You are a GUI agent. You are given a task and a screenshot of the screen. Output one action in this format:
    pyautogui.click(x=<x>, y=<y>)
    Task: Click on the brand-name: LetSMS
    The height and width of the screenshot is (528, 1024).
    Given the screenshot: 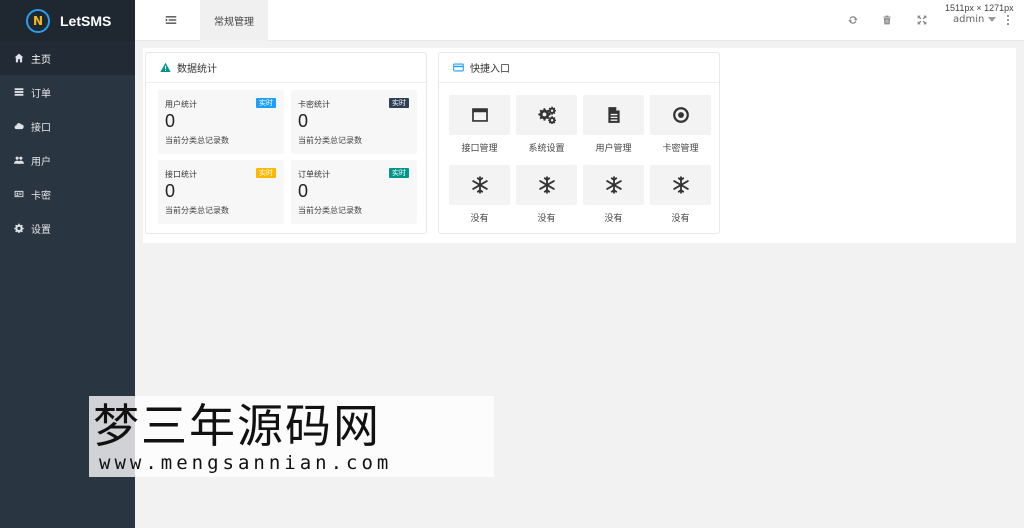 What is the action you would take?
    pyautogui.click(x=86, y=20)
    